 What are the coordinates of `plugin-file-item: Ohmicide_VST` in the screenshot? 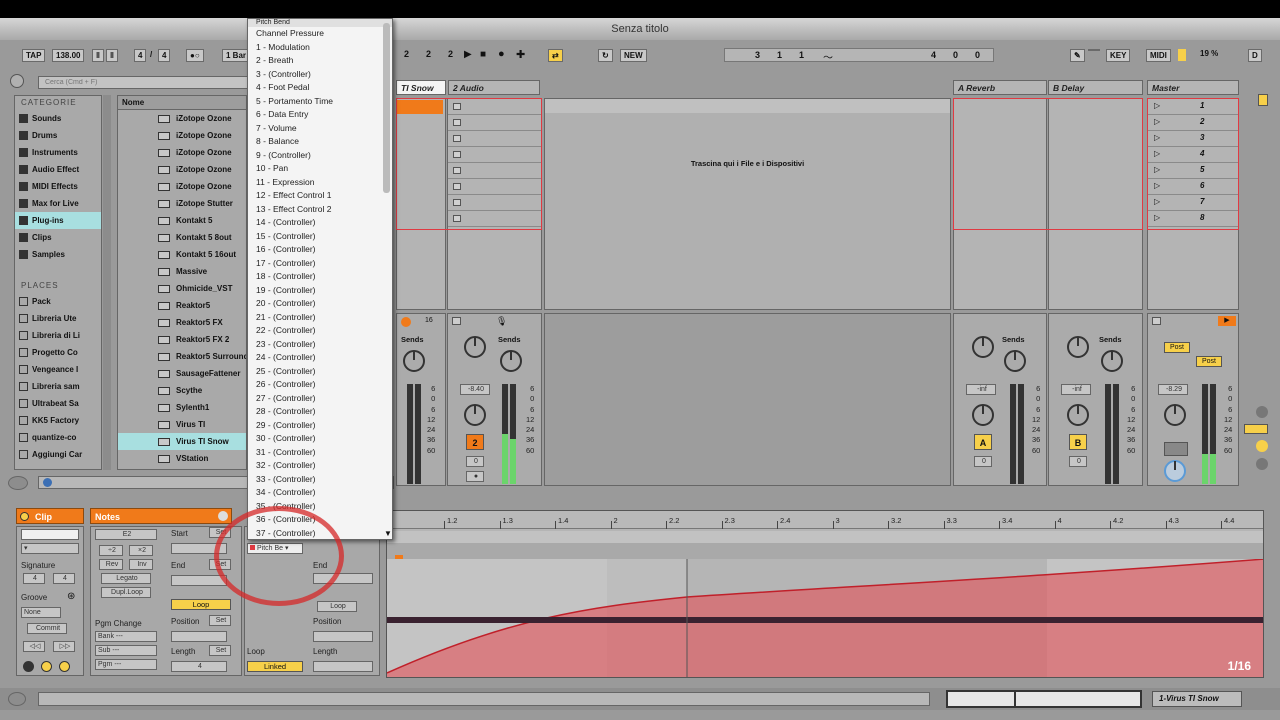 It's located at (182, 288).